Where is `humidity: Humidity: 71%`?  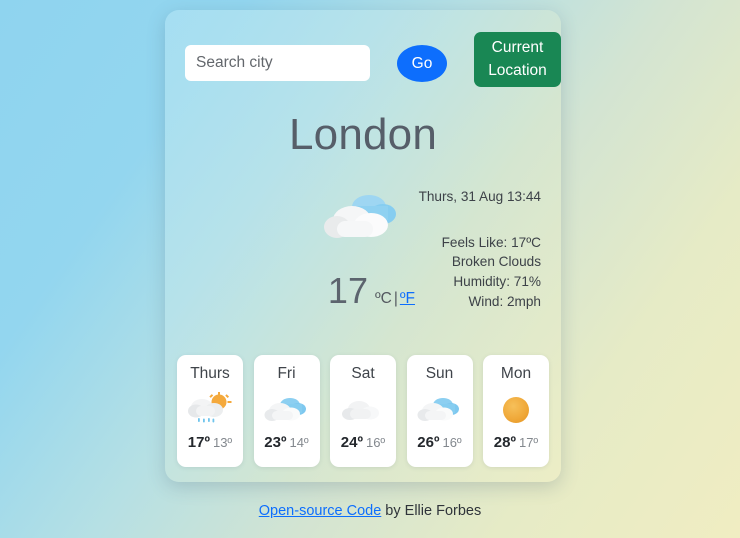
humidity: Humidity: 71% is located at coordinates (497, 282).